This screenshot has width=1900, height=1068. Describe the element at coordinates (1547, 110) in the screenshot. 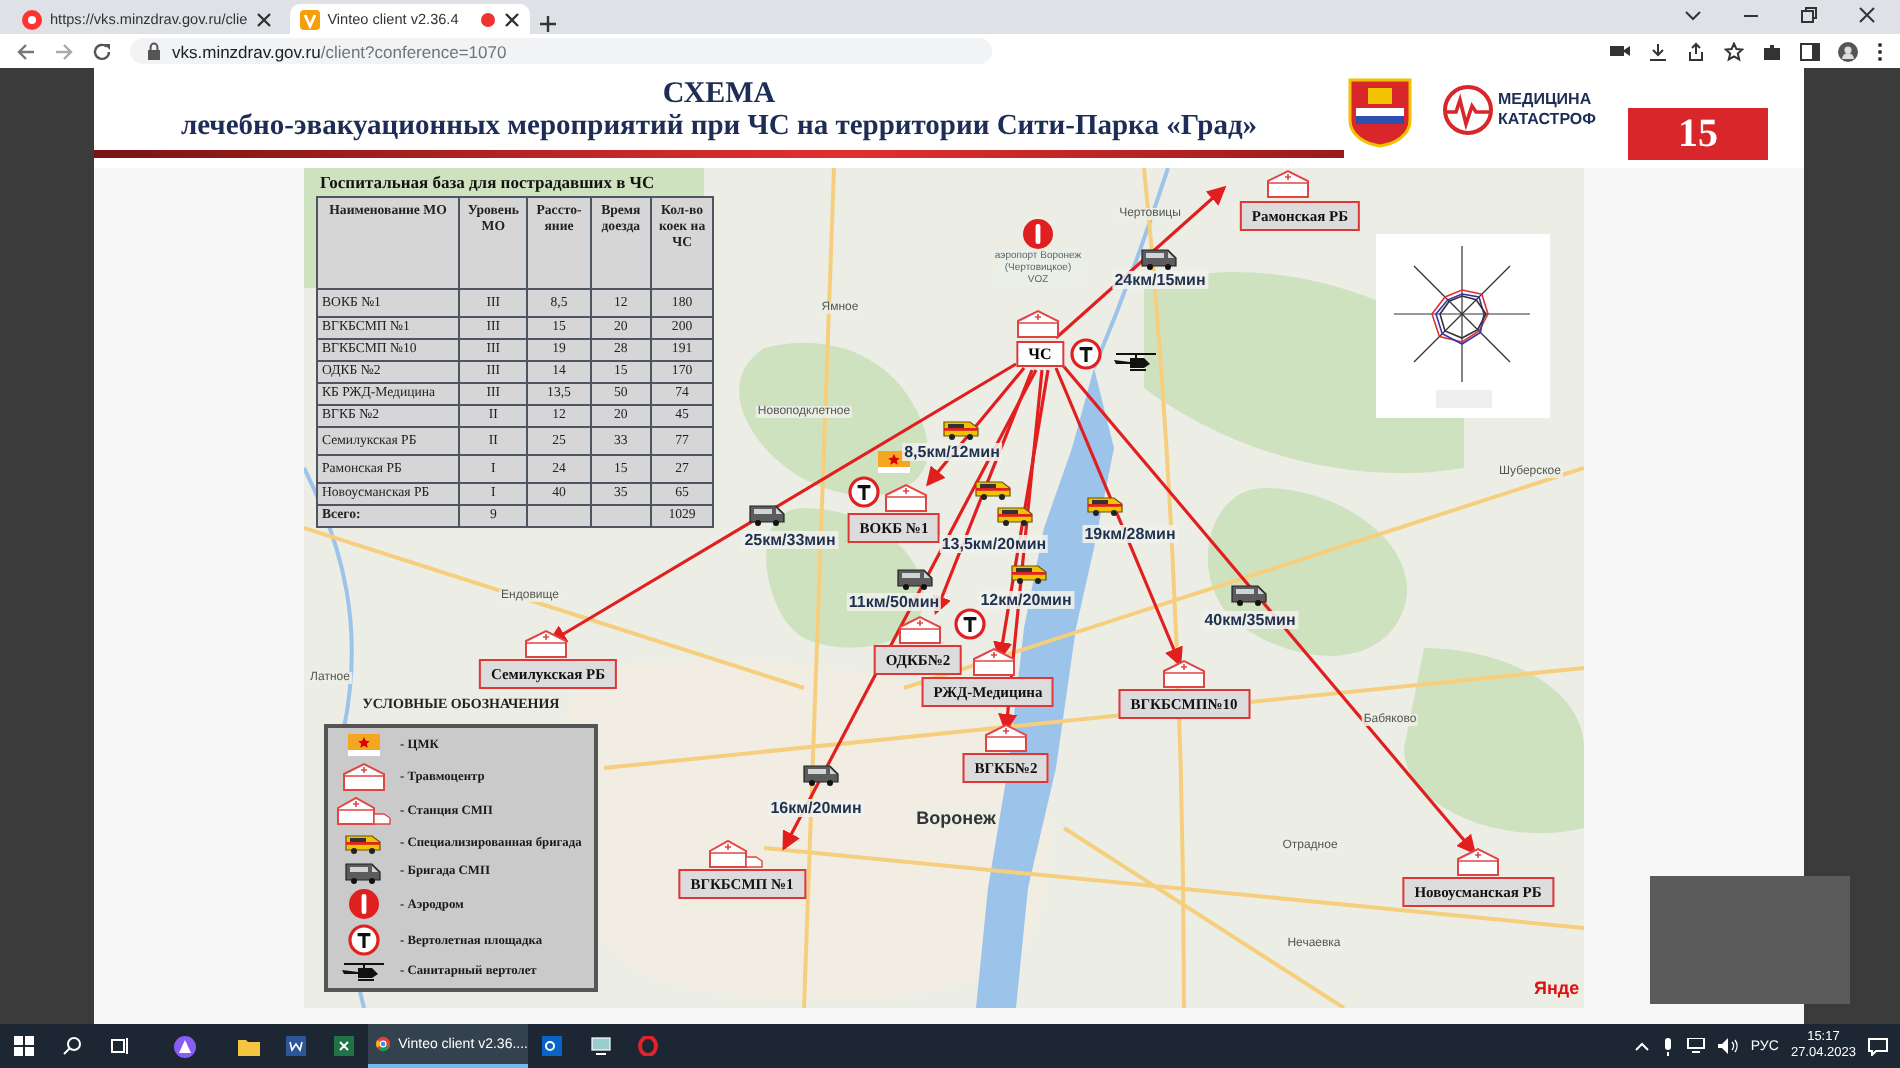

I see `logo-text: МЕДИЦИНА КАТАСТРОФ` at that location.